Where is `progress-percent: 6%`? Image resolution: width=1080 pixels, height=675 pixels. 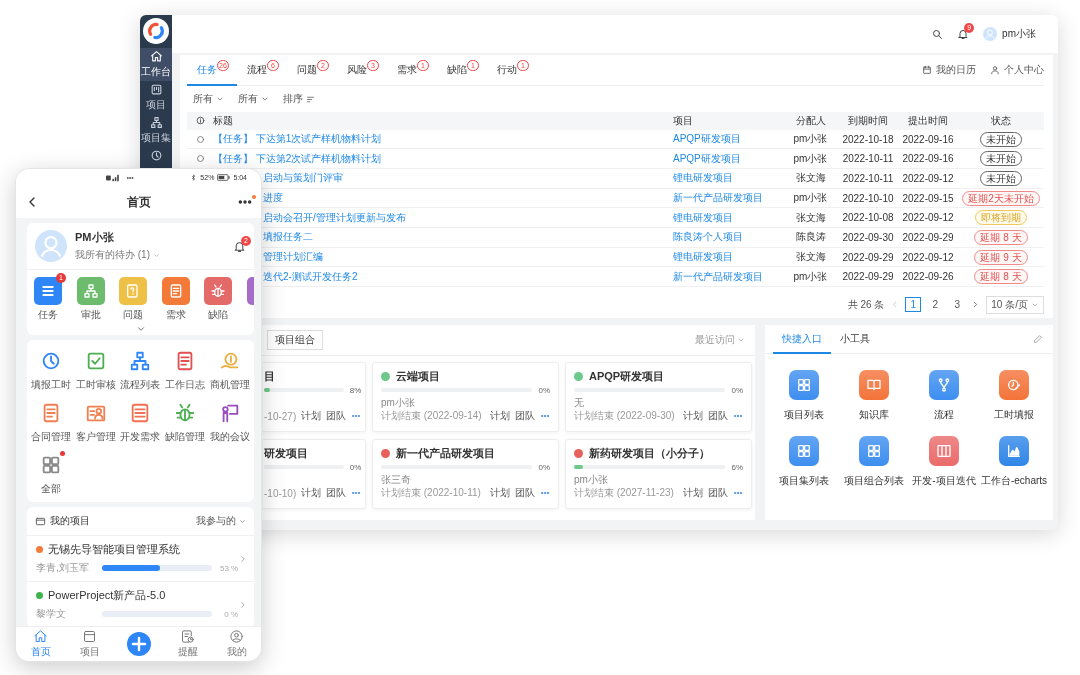
progress-percent: 6% is located at coordinates (737, 467).